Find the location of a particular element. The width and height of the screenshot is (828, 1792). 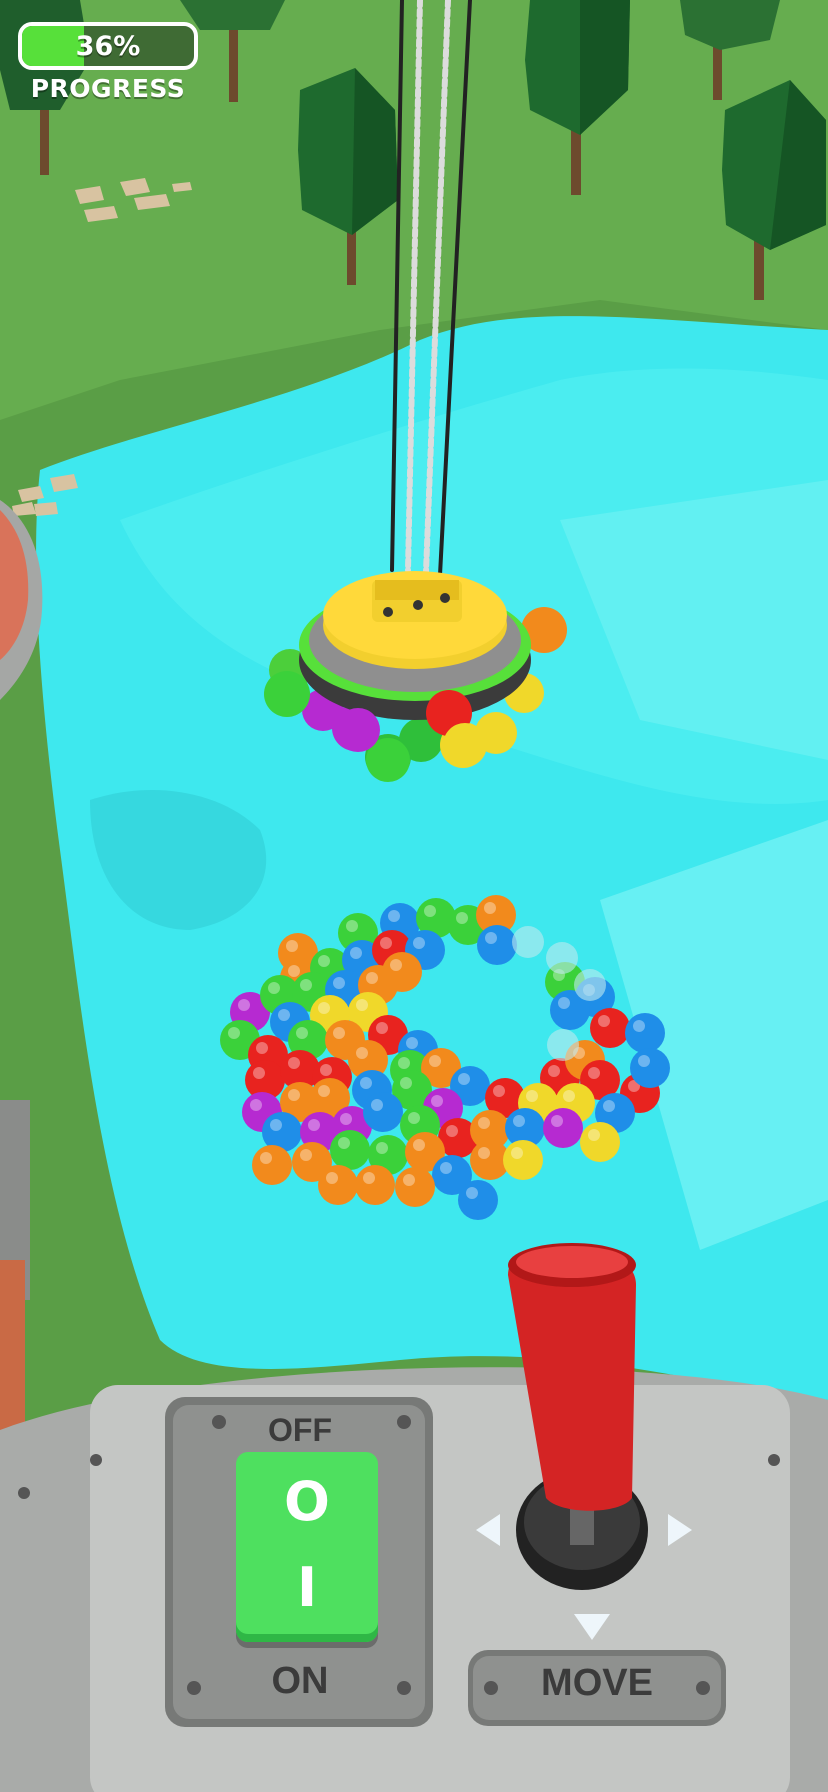

switch-on-label: ON is located at coordinates (300, 1681).